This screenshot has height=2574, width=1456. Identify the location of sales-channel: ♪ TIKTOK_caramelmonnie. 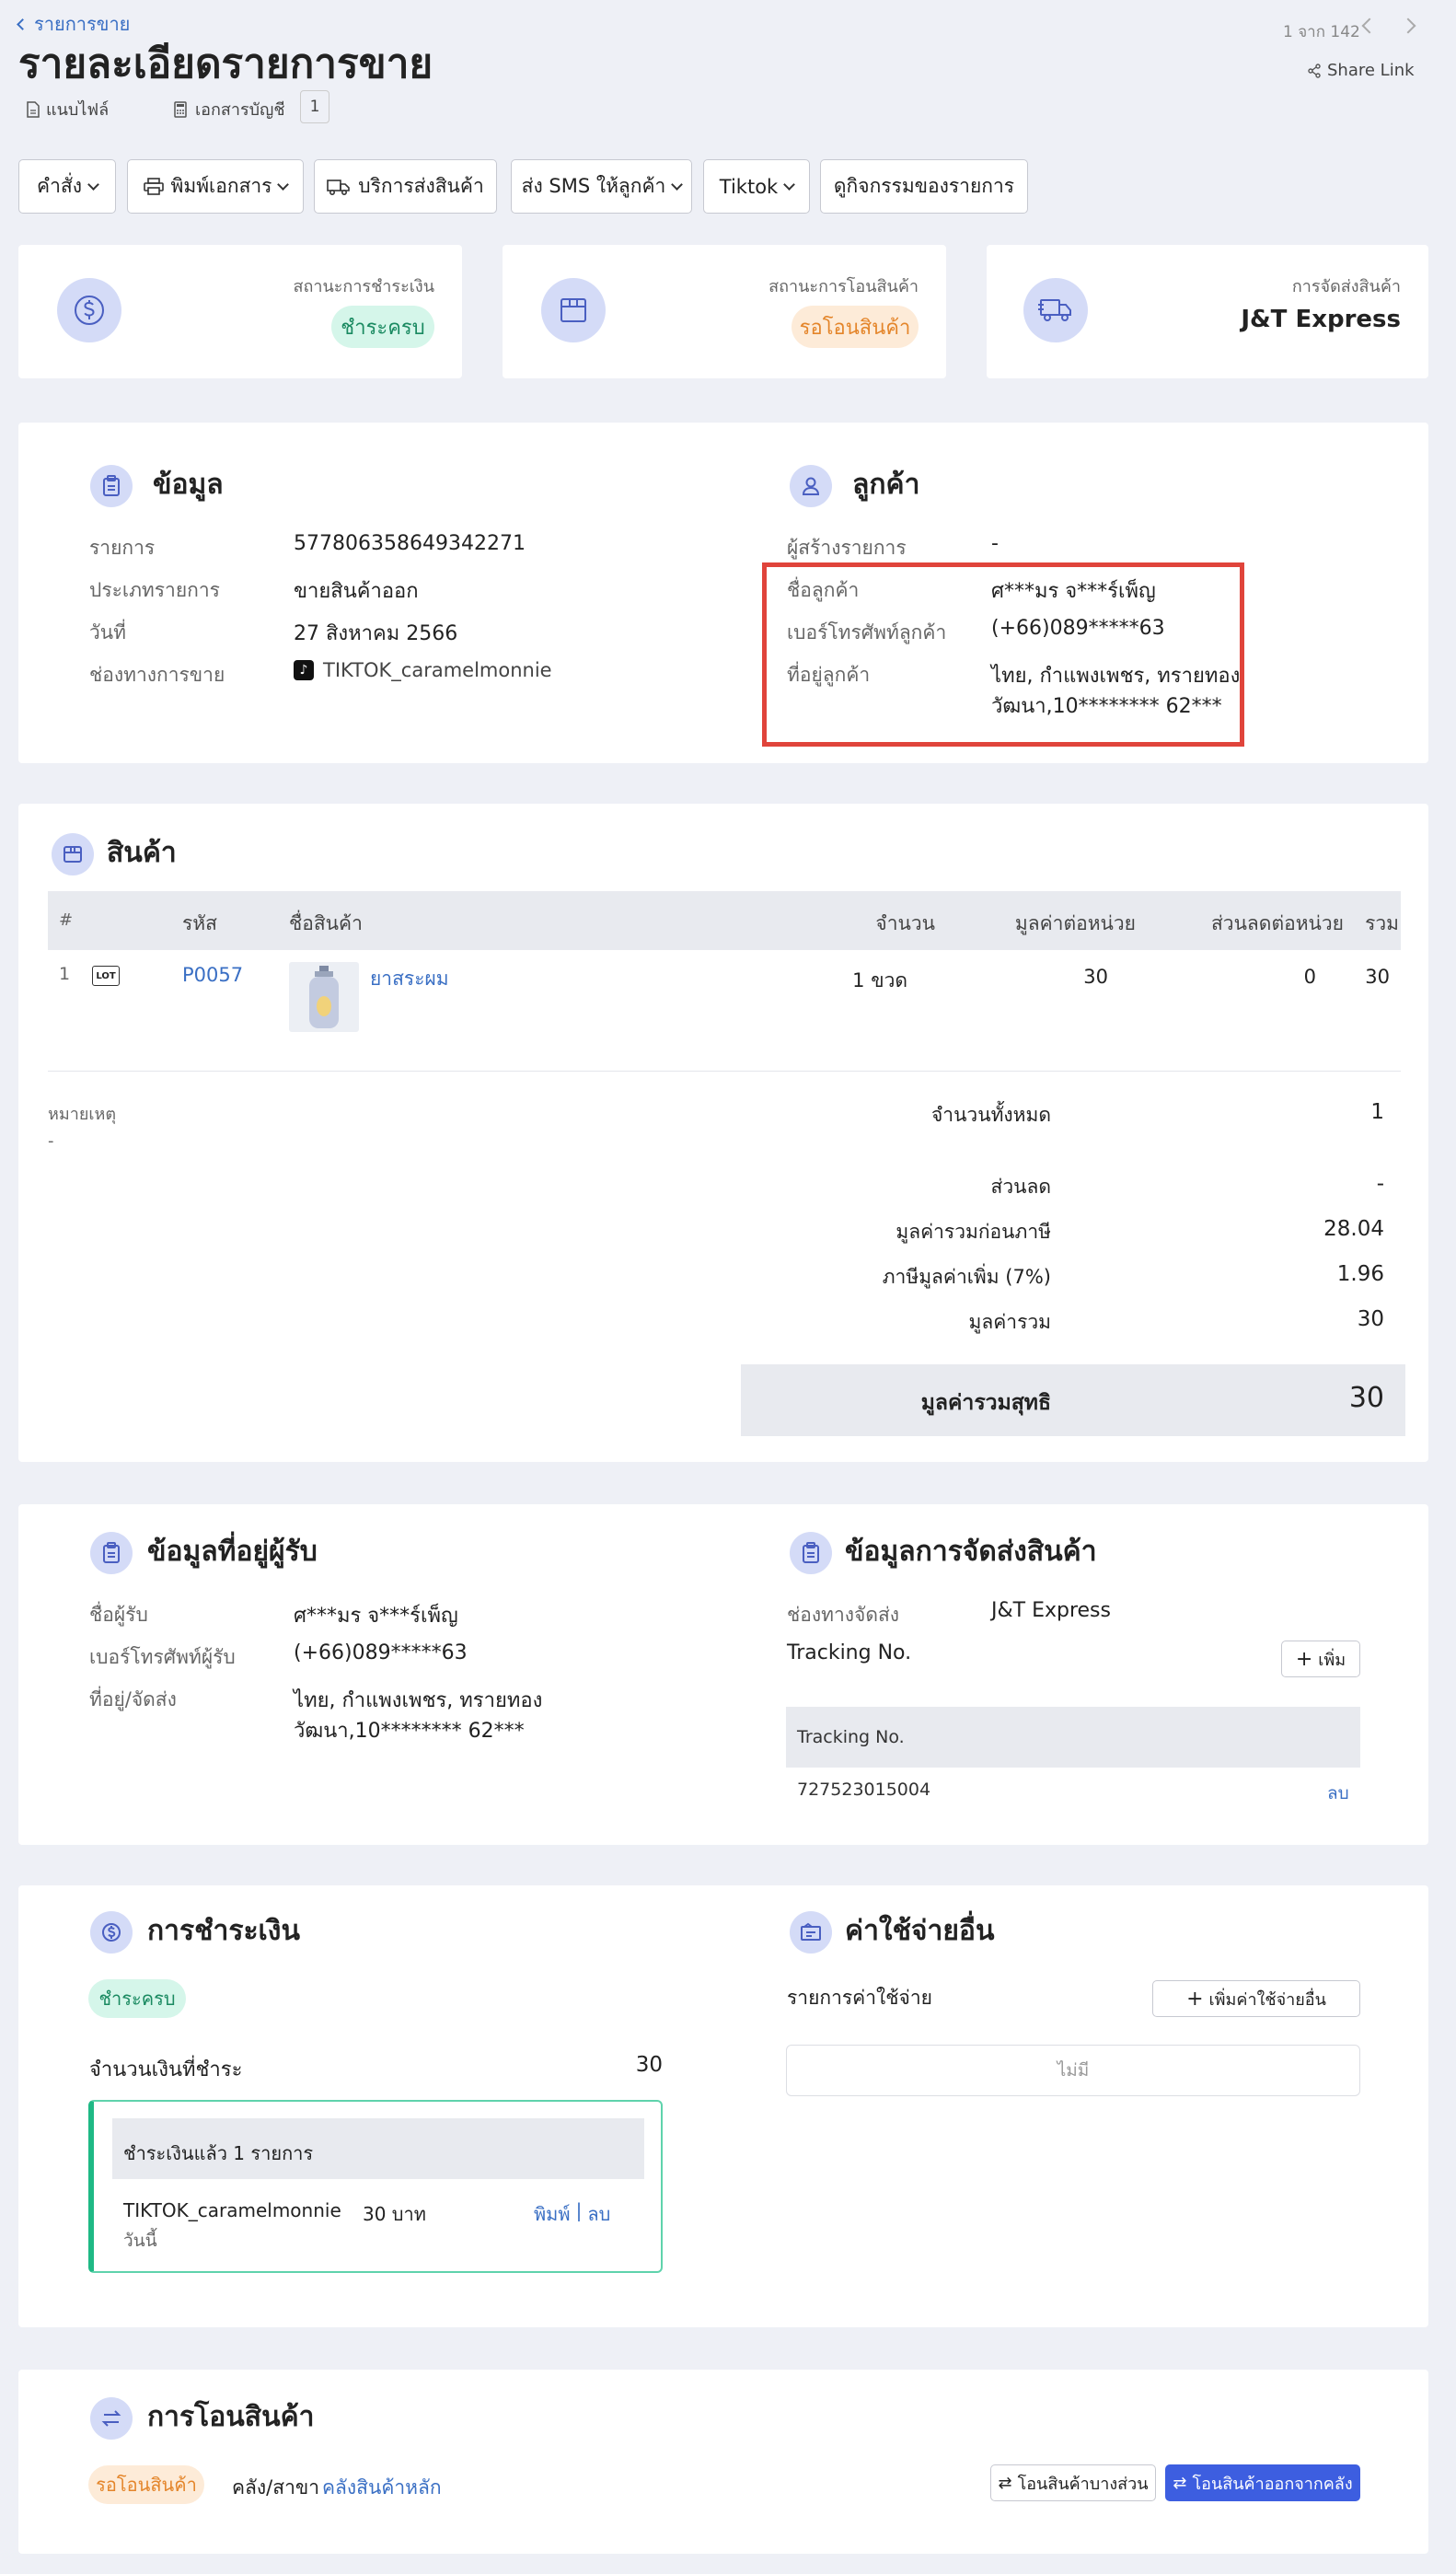
(423, 670).